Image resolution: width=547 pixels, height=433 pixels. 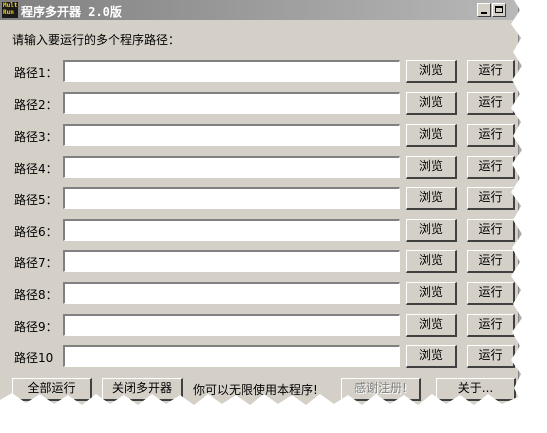 I want to click on path-label-8: 路径8：, so click(x=36, y=295).